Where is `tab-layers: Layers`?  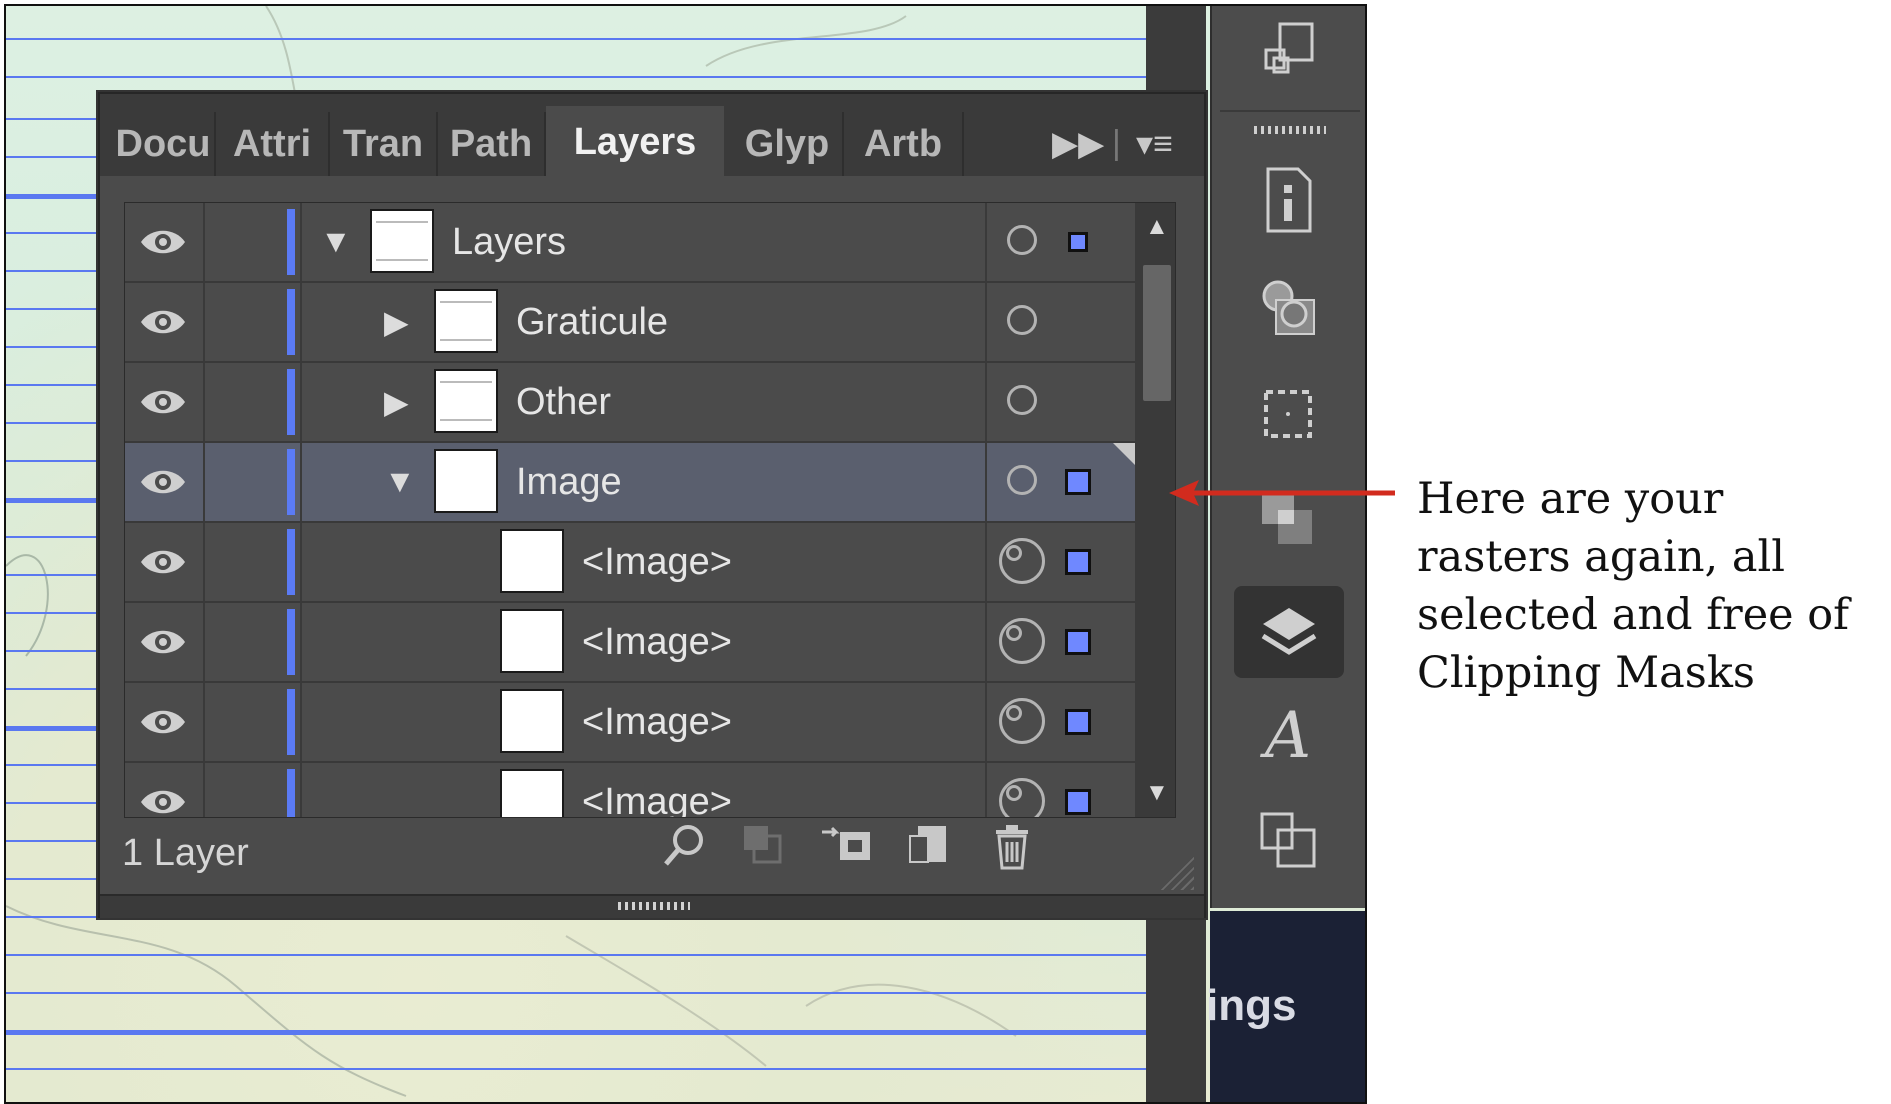
tab-layers: Layers is located at coordinates (635, 142).